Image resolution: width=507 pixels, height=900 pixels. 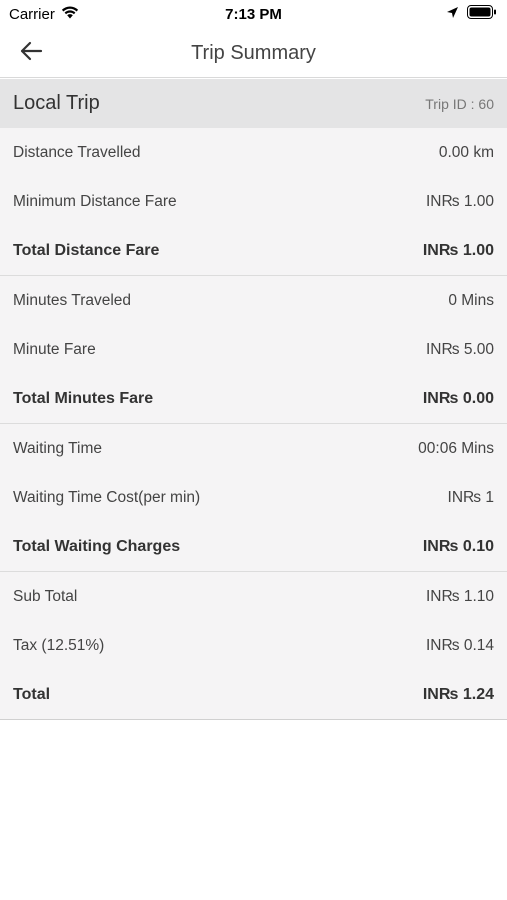 I want to click on fare-row-label: Total Waiting Charges, so click(x=97, y=546).